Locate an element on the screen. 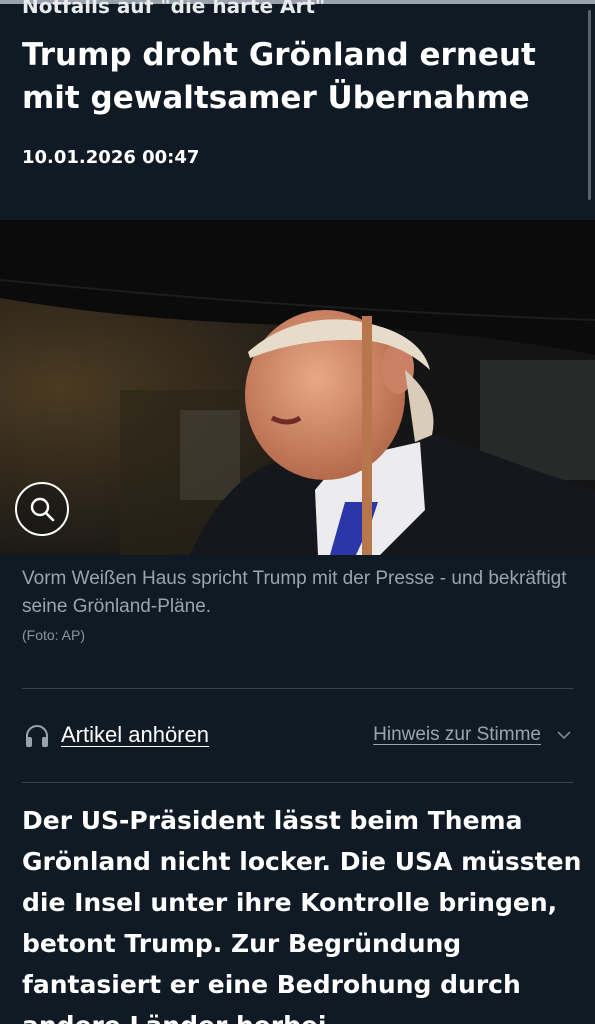  magnifier-icon is located at coordinates (42, 509).